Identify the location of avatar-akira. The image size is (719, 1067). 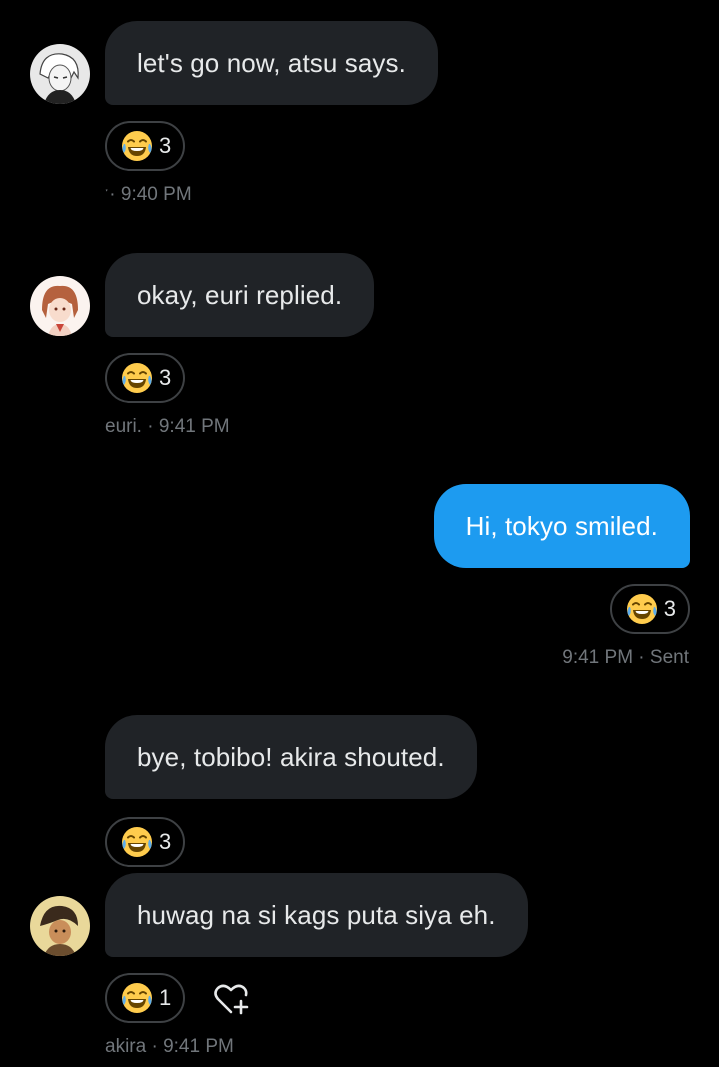
(60, 926).